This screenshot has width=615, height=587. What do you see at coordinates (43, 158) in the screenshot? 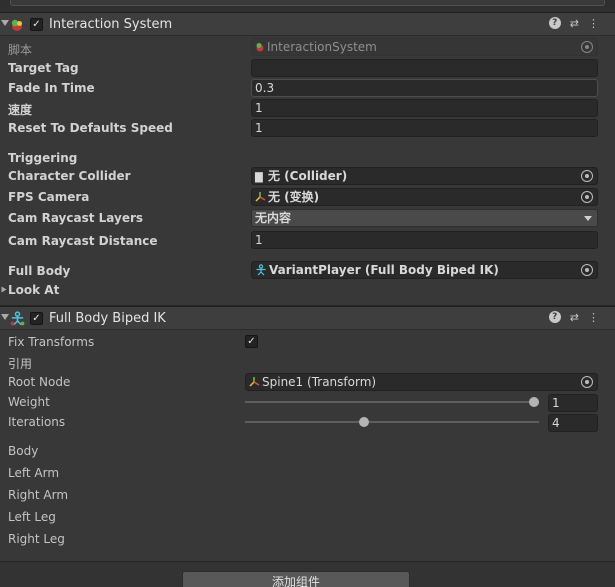
I see `triggering-header: Triggering` at bounding box center [43, 158].